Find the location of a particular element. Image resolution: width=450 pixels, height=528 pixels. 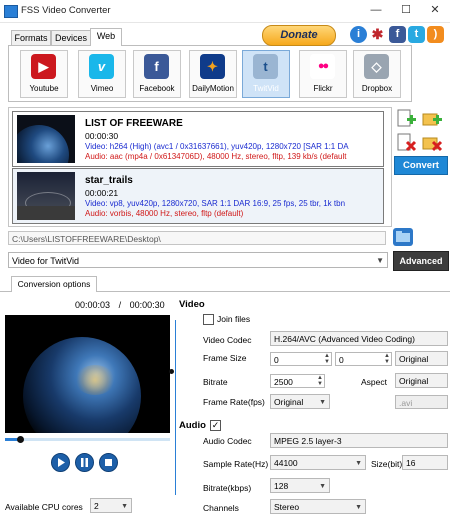

cpu-cores-value: 2 is located at coordinates (96, 506).